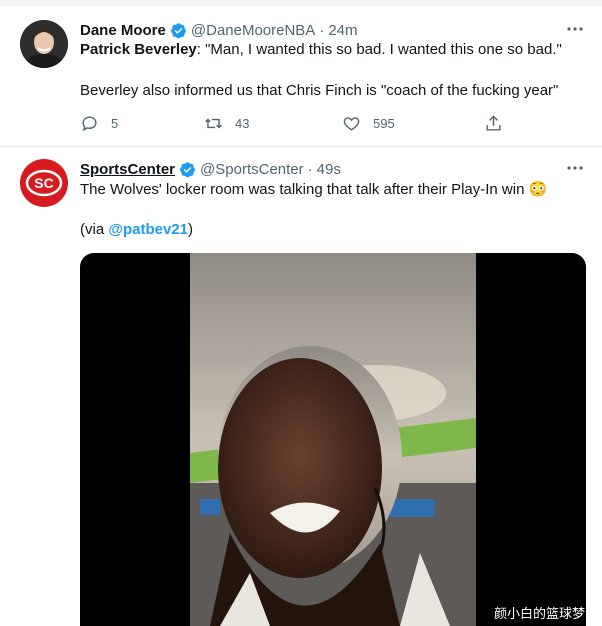 The height and width of the screenshot is (626, 602). I want to click on avatar-photo-icon, so click(44, 44).